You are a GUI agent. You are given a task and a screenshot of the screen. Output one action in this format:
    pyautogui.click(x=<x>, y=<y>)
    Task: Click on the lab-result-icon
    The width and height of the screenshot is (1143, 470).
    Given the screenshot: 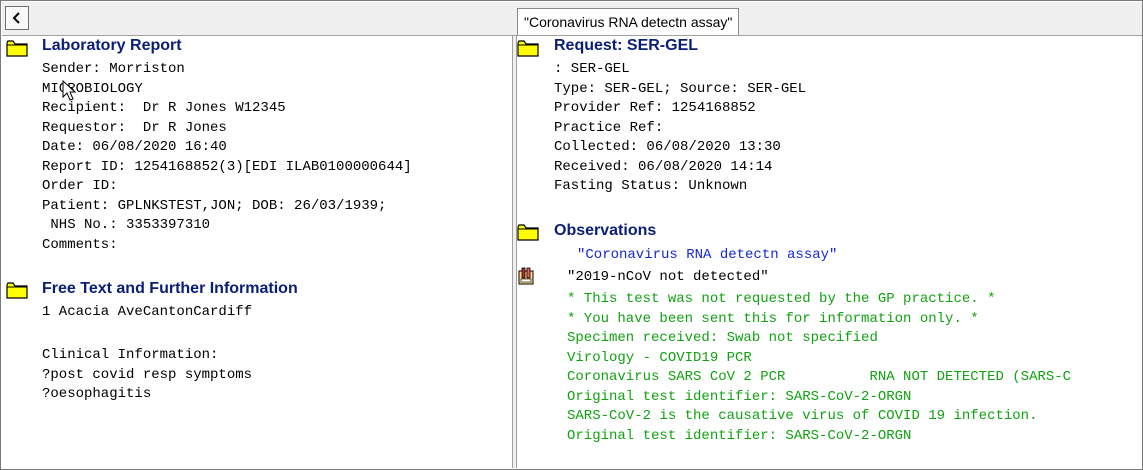 What is the action you would take?
    pyautogui.click(x=528, y=276)
    